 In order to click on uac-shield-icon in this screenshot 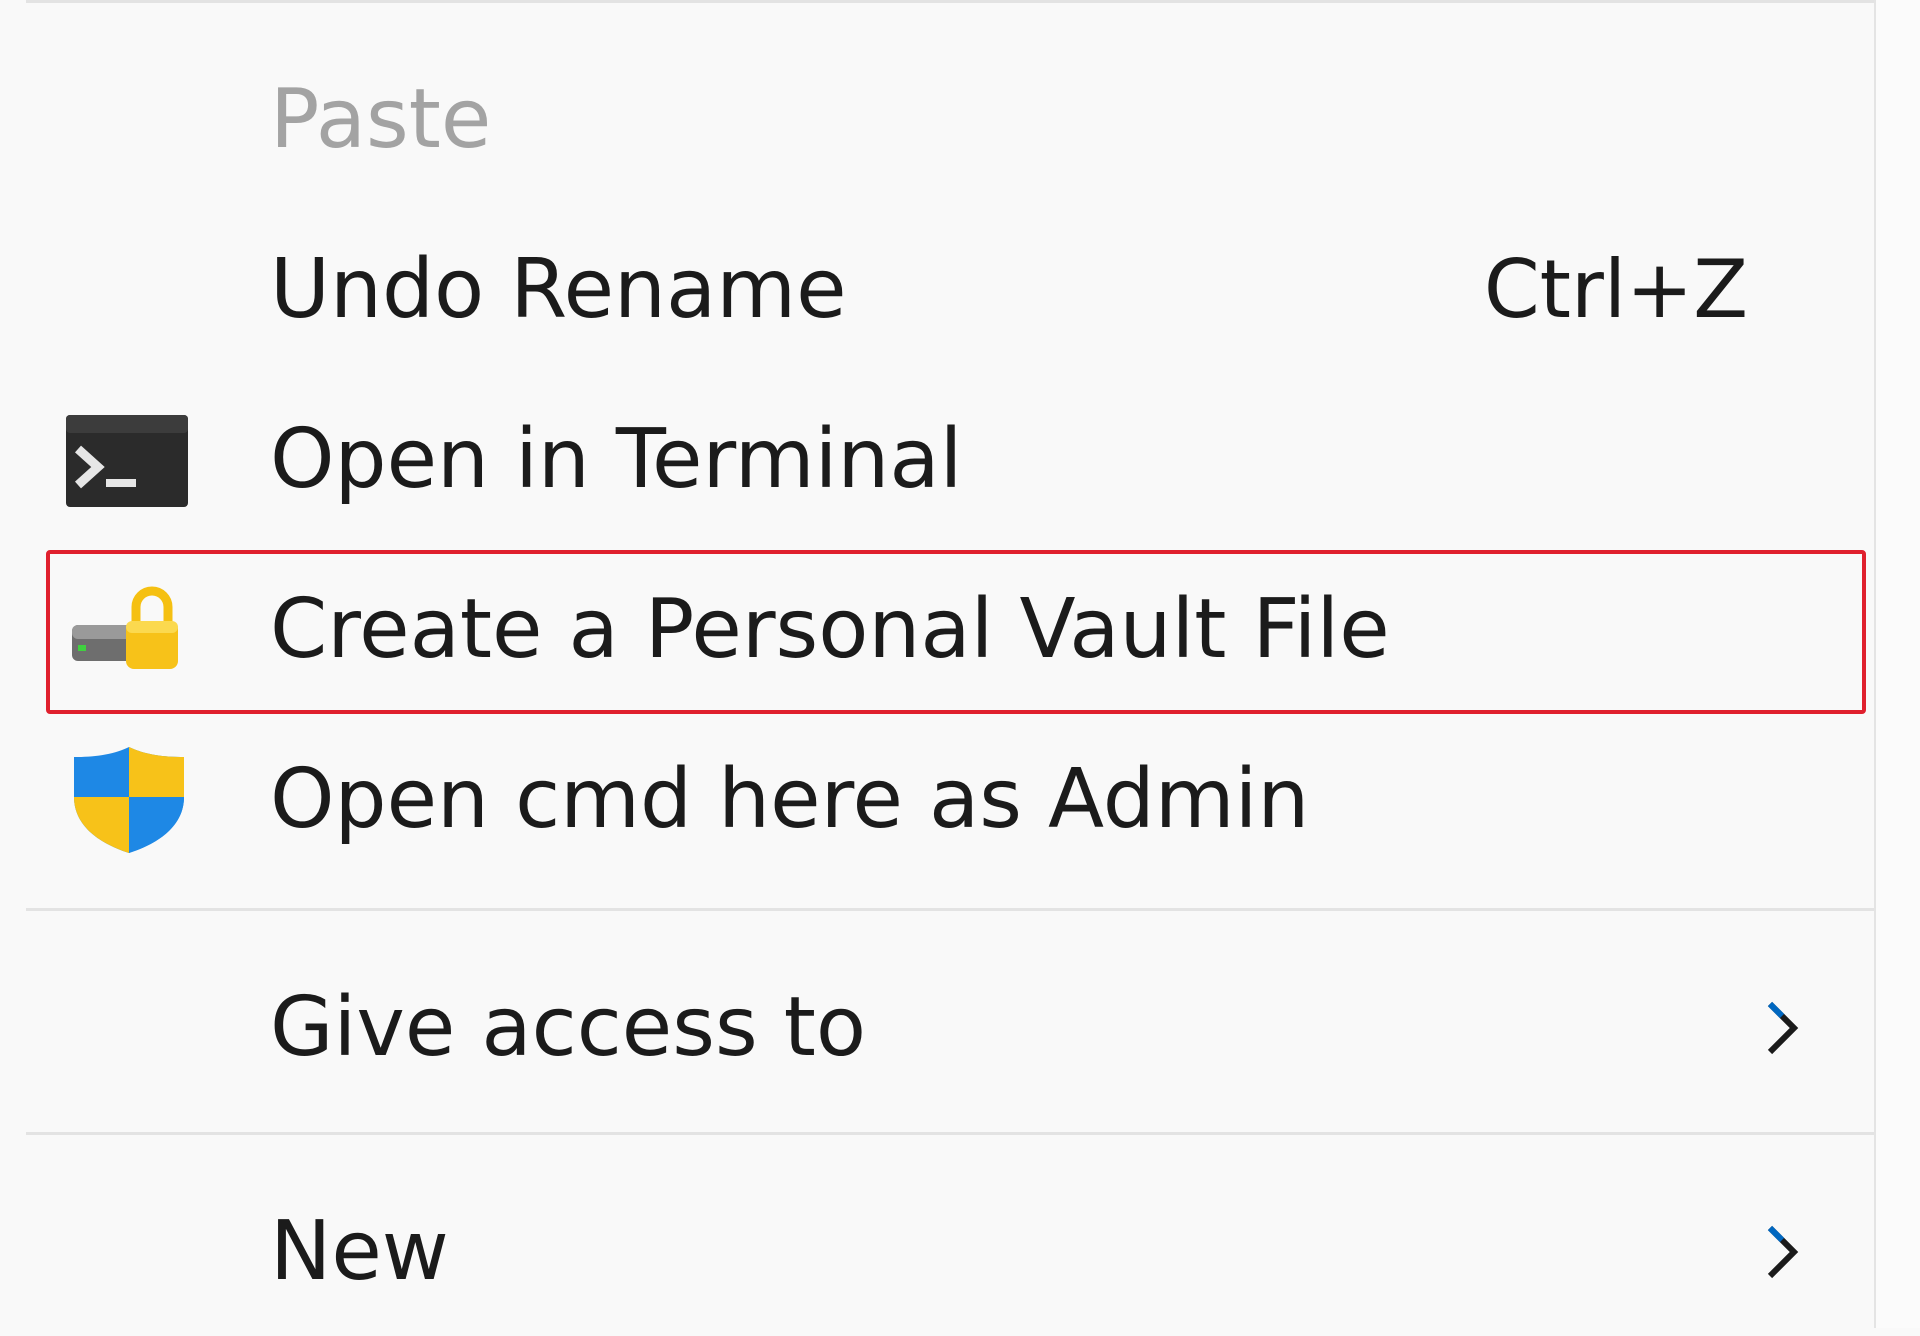, I will do `click(129, 800)`.